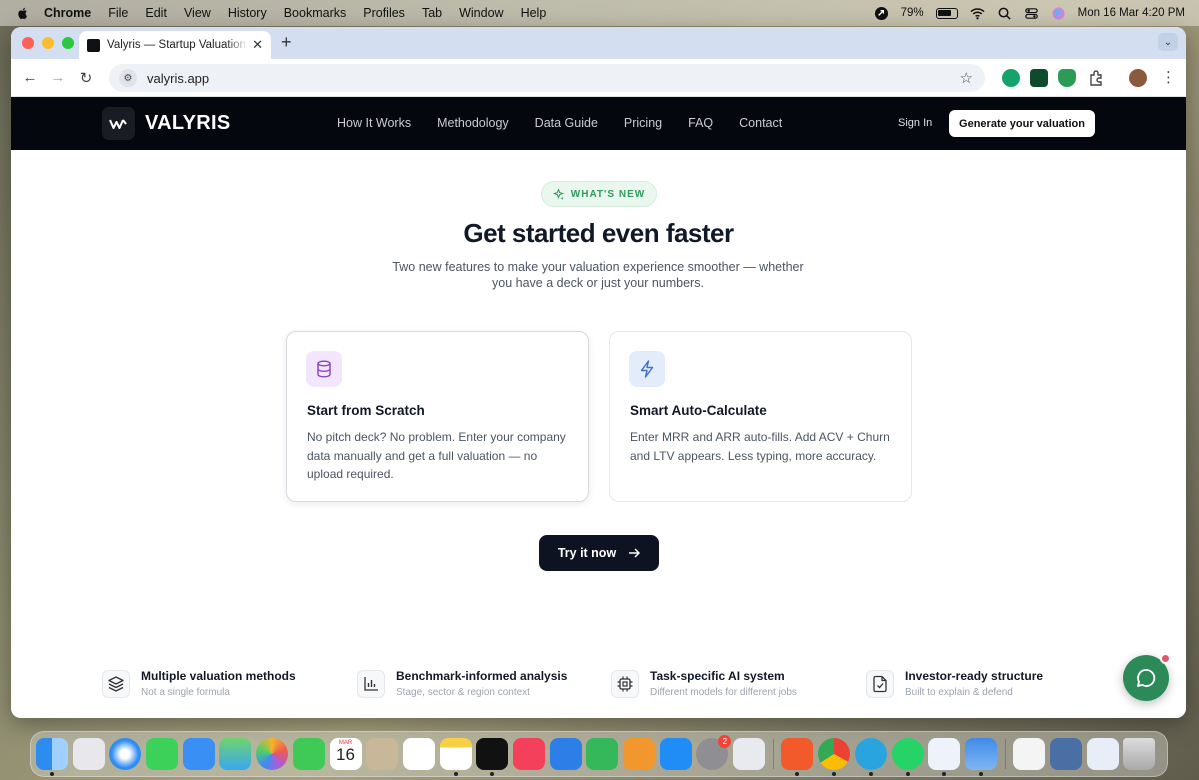 This screenshot has height=780, width=1199. I want to click on close-tab-icon: ✕, so click(257, 45).